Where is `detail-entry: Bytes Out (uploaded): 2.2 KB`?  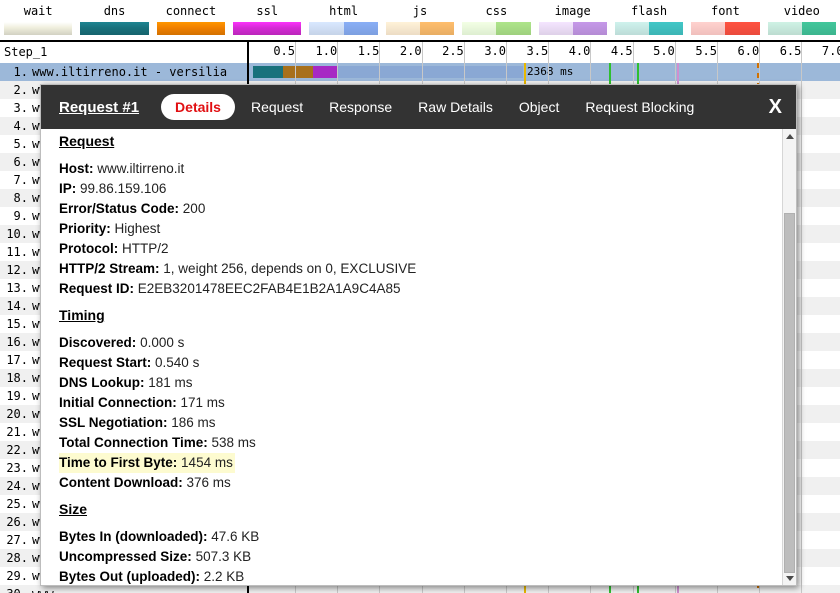 detail-entry: Bytes Out (uploaded): 2.2 KB is located at coordinates (420, 576).